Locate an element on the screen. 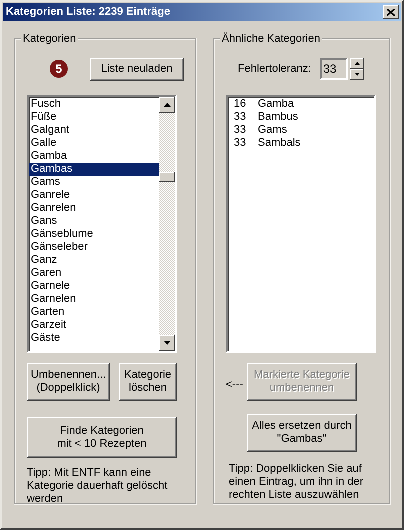 Image resolution: width=404 pixels, height=530 pixels. list-item: Gams is located at coordinates (94, 182).